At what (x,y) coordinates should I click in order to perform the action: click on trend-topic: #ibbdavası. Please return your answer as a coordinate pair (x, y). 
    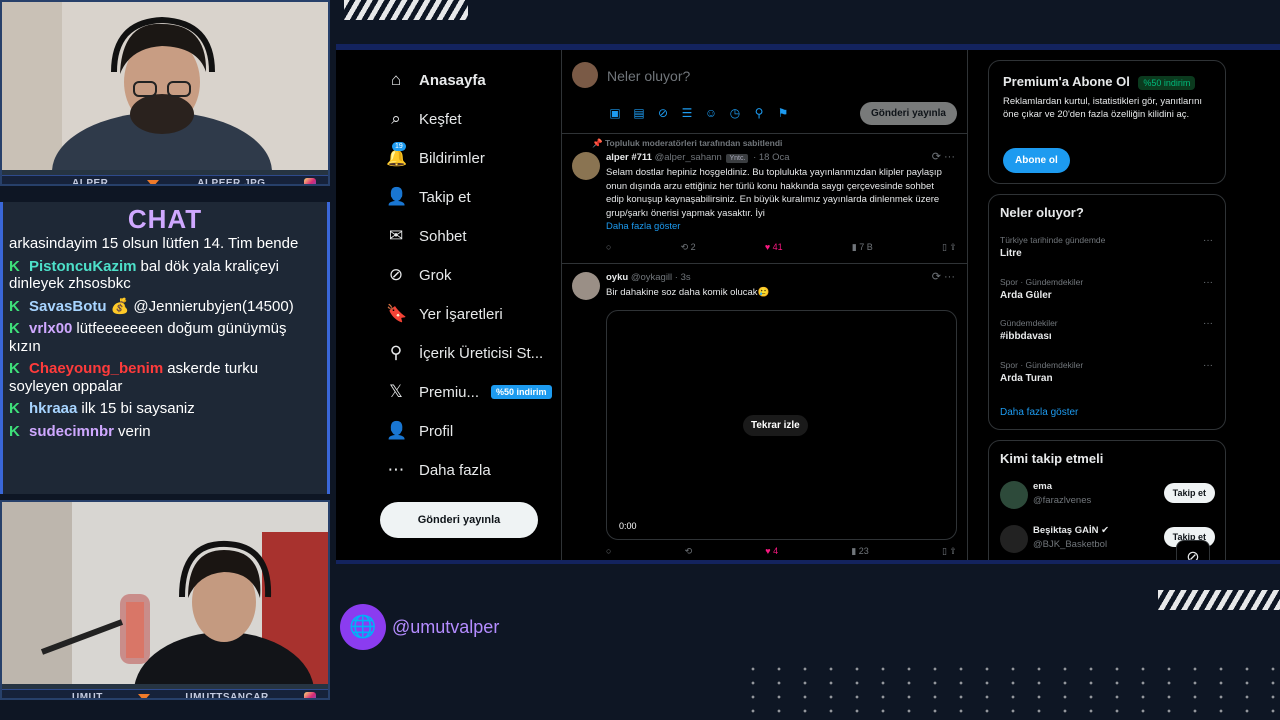
    Looking at the image, I should click on (1026, 336).